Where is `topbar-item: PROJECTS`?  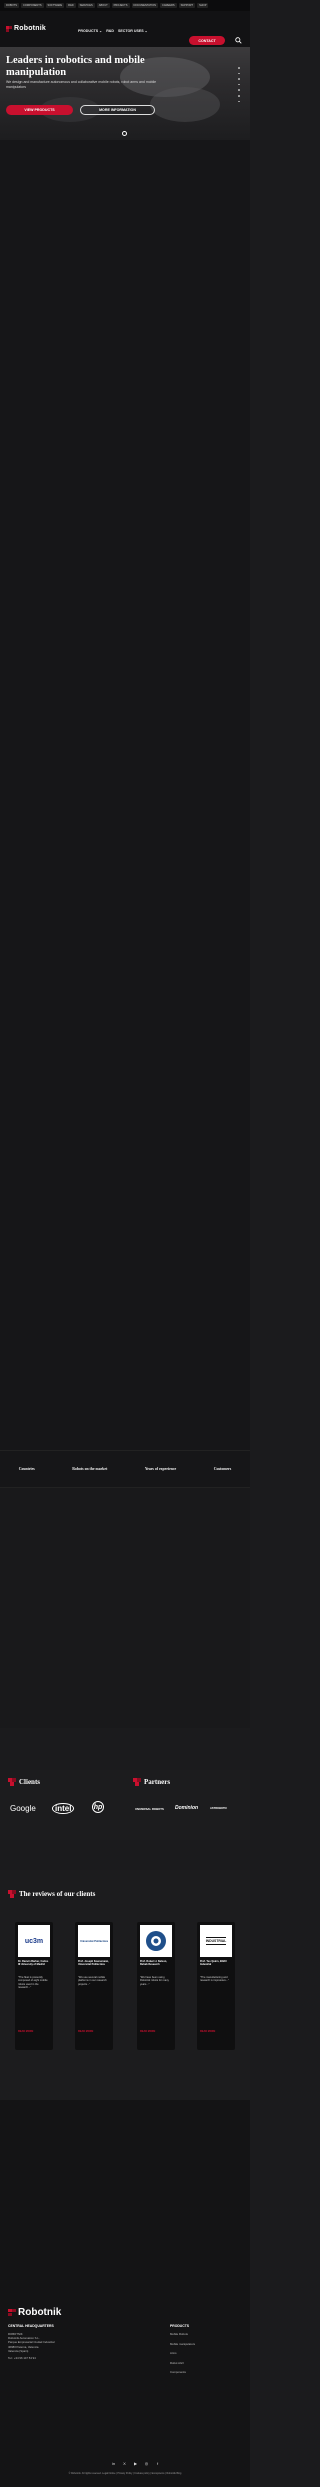
topbar-item: PROJECTS is located at coordinates (120, 5).